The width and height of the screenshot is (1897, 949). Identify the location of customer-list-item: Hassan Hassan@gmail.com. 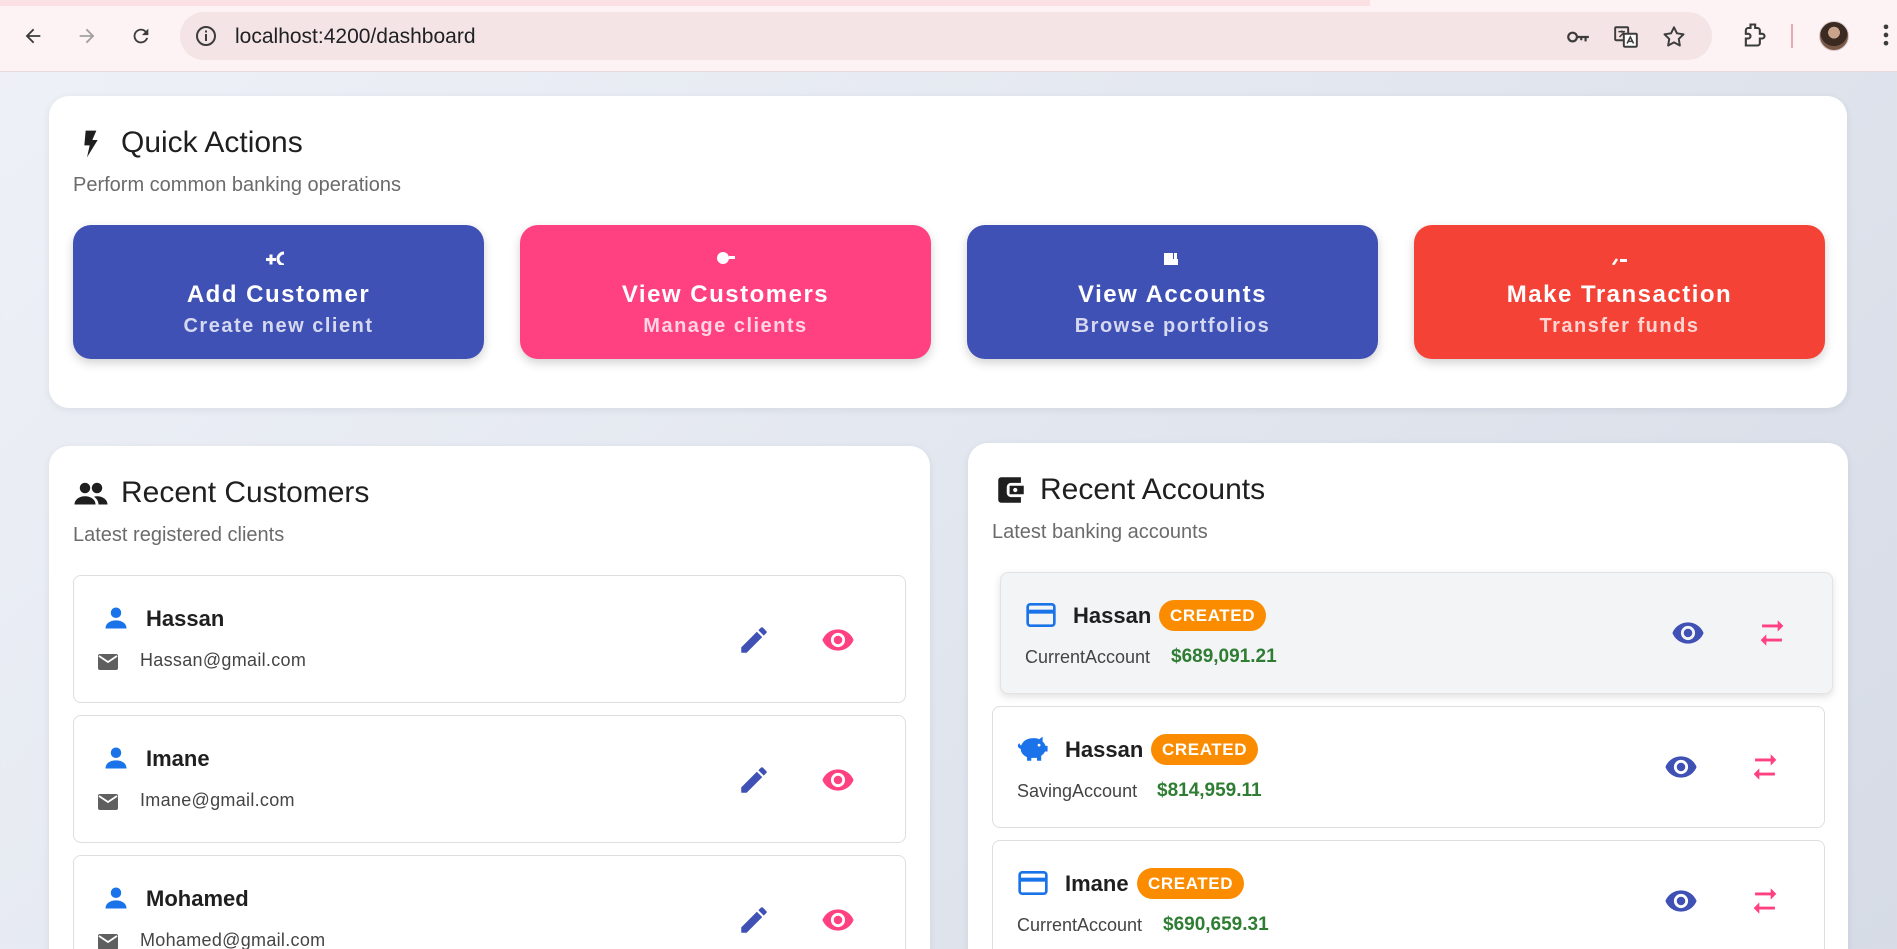
(489, 639).